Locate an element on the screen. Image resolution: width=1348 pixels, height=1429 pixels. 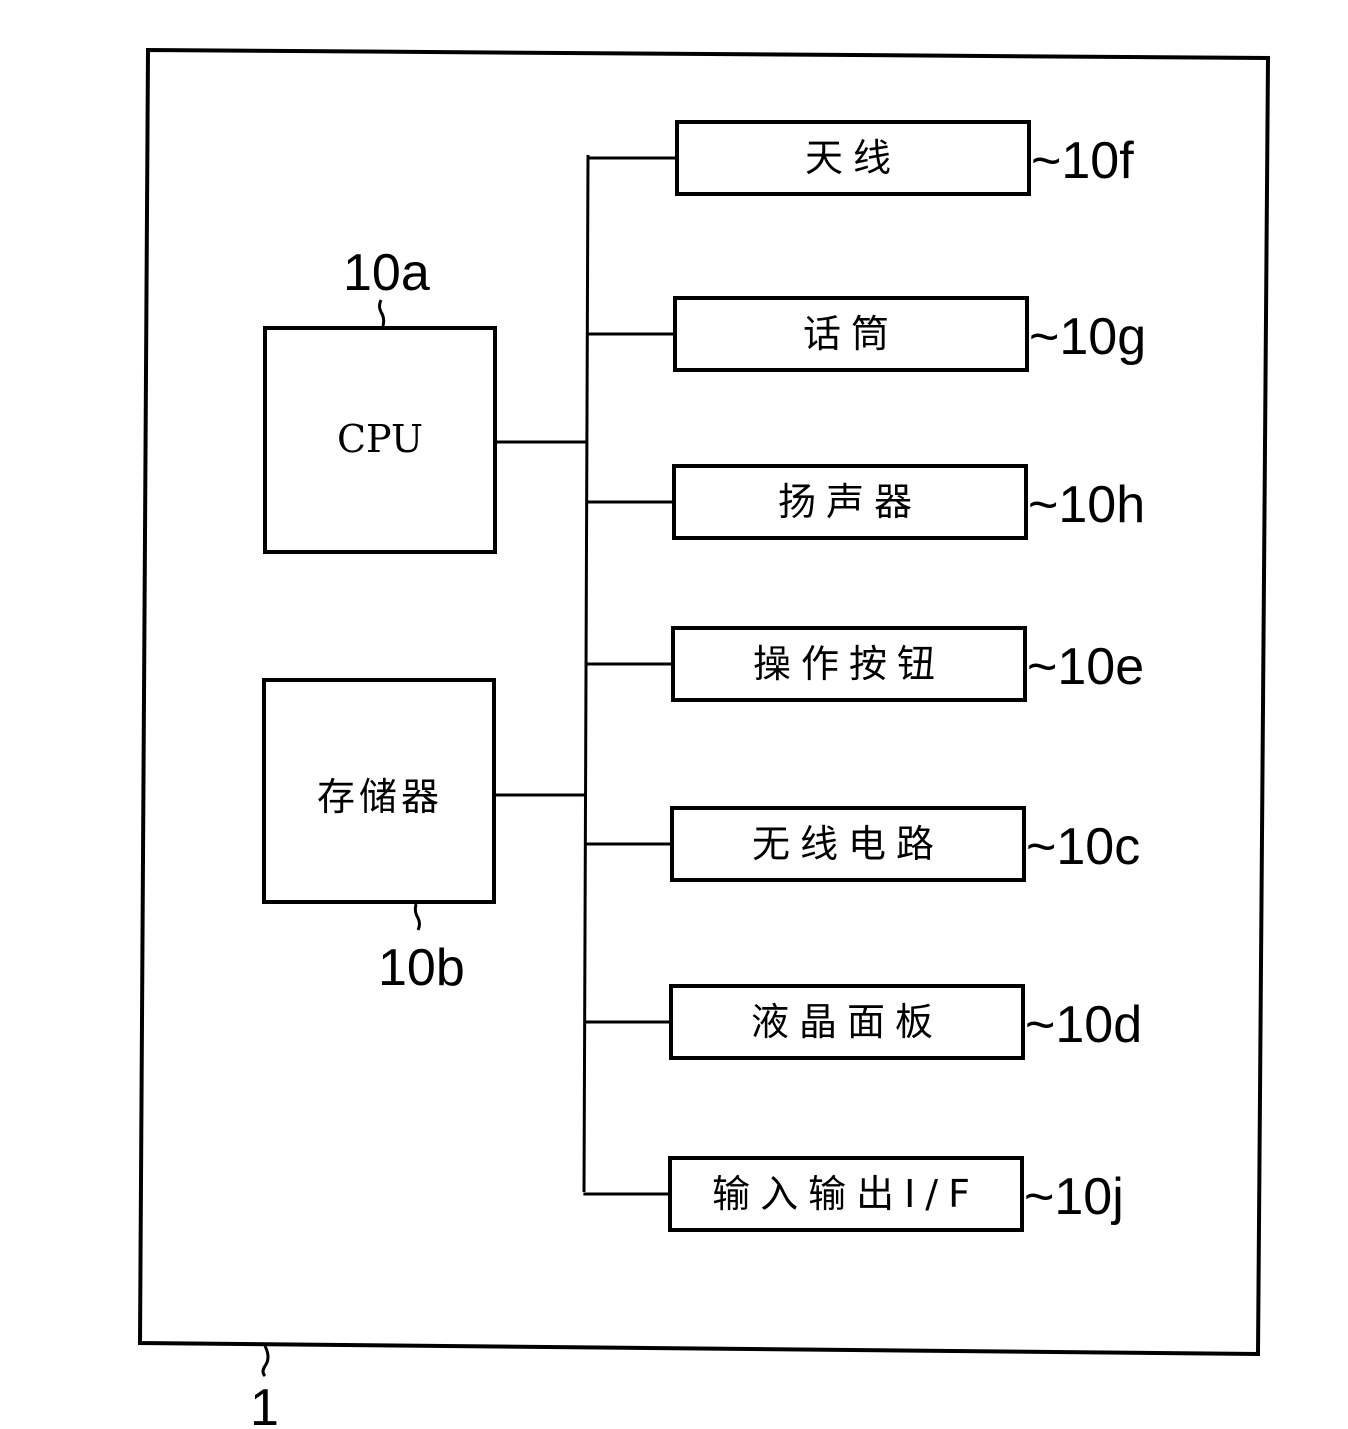
component-ref: ~10f is located at coordinates (1082, 161).